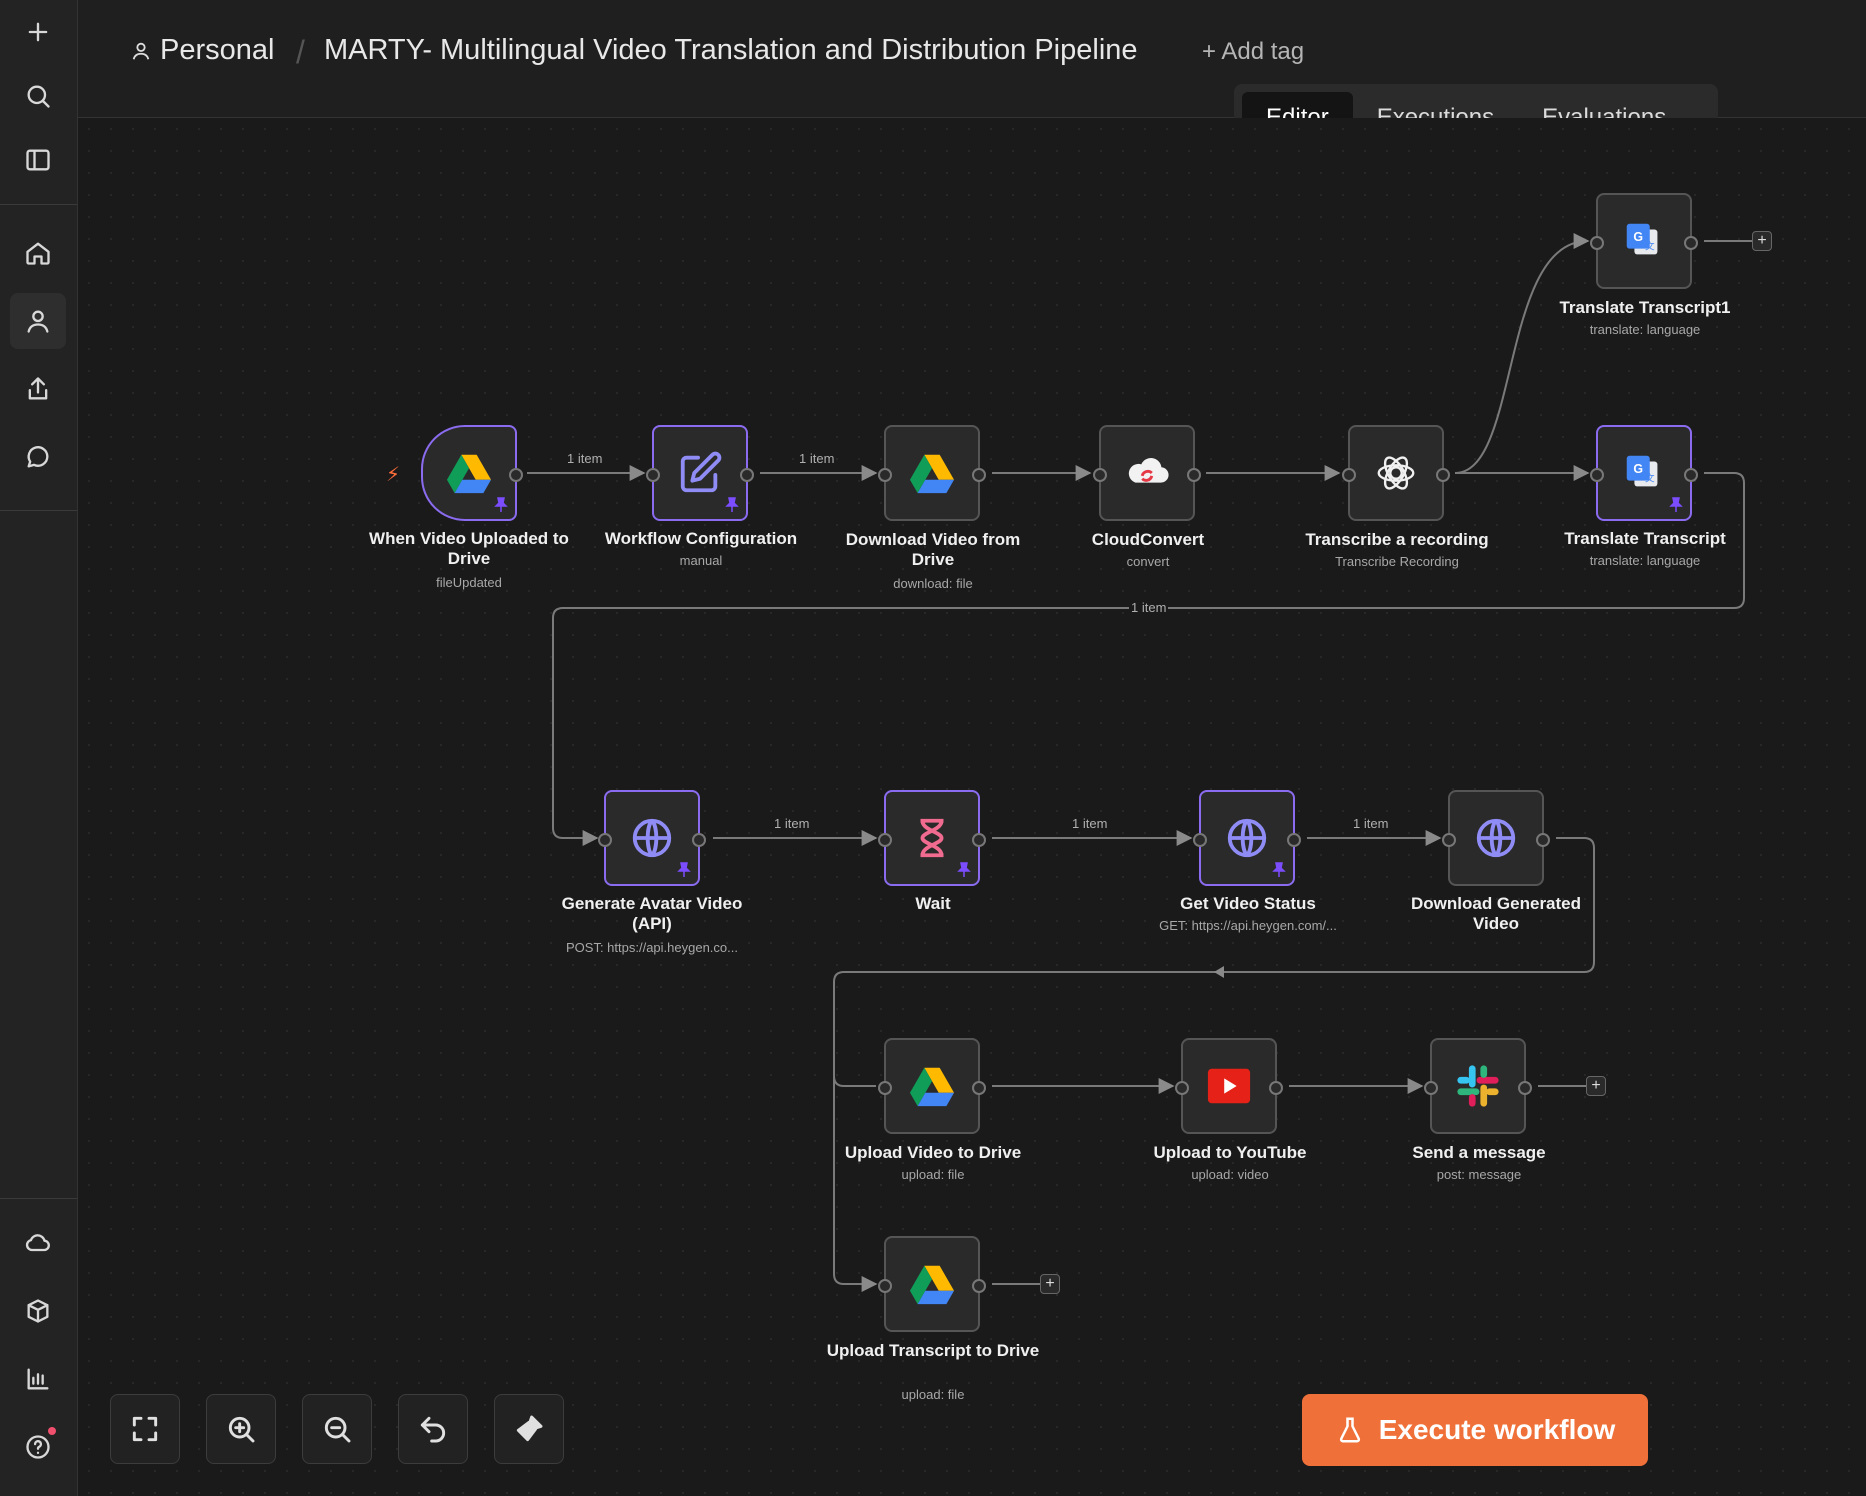 Image resolution: width=1866 pixels, height=1496 pixels. What do you see at coordinates (1397, 539) in the screenshot?
I see `node-label: Transcribe a recording` at bounding box center [1397, 539].